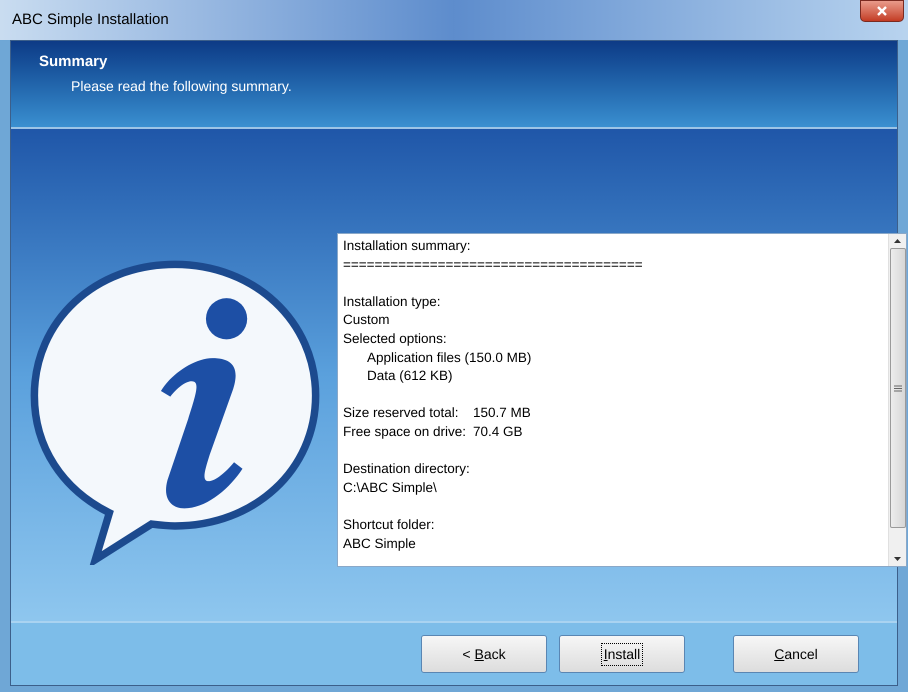 The height and width of the screenshot is (692, 908). I want to click on summary-line: ======================================, so click(493, 264).